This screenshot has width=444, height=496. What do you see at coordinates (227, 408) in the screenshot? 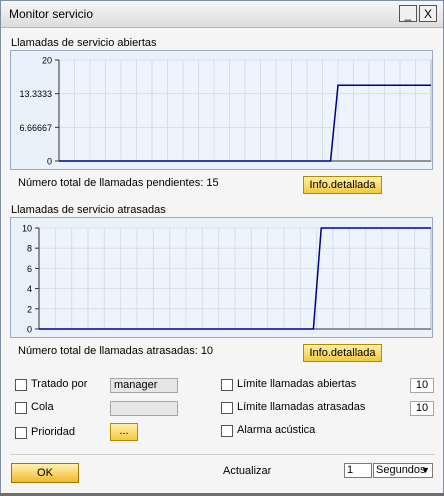
I see `limite-atrasadas-checkbox` at bounding box center [227, 408].